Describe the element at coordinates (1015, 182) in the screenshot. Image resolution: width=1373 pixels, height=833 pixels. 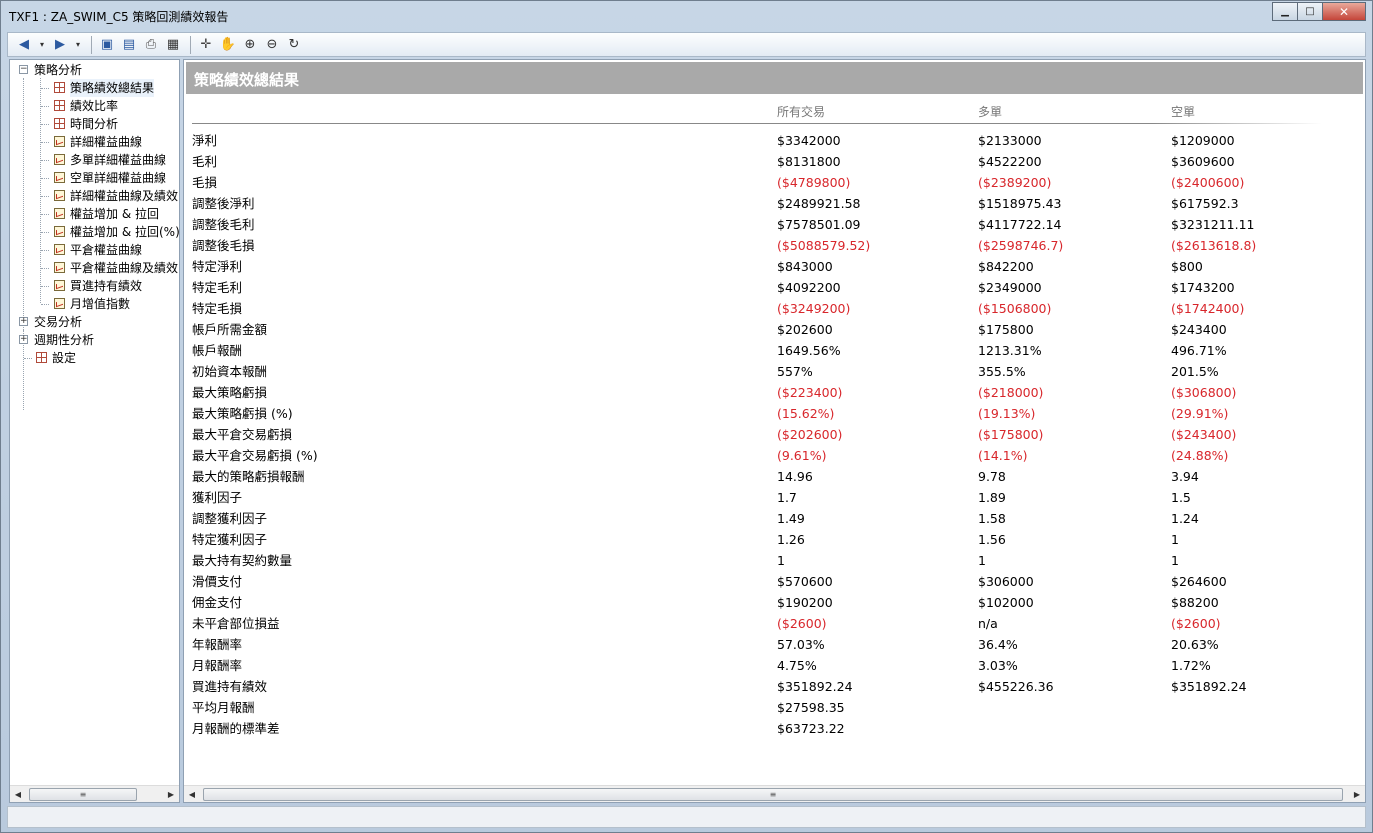
I see `metric-value: ($2389200)` at that location.